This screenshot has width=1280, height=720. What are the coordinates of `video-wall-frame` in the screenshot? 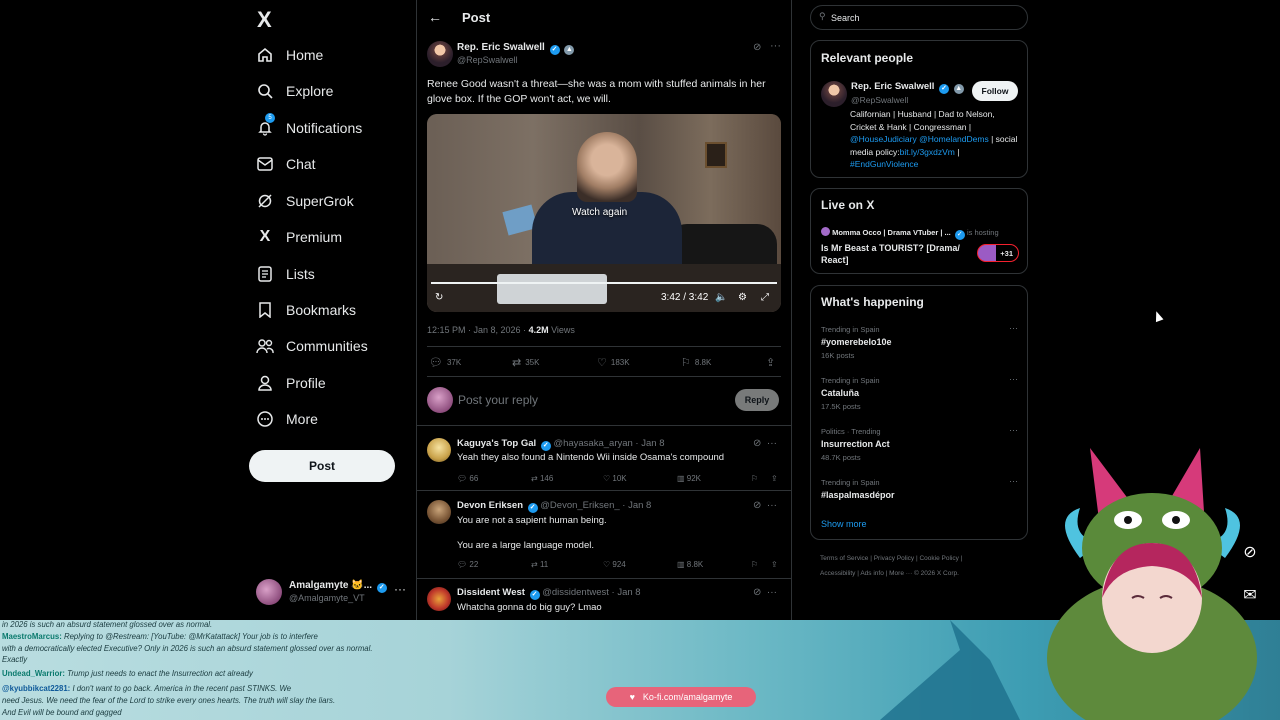 It's located at (716, 155).